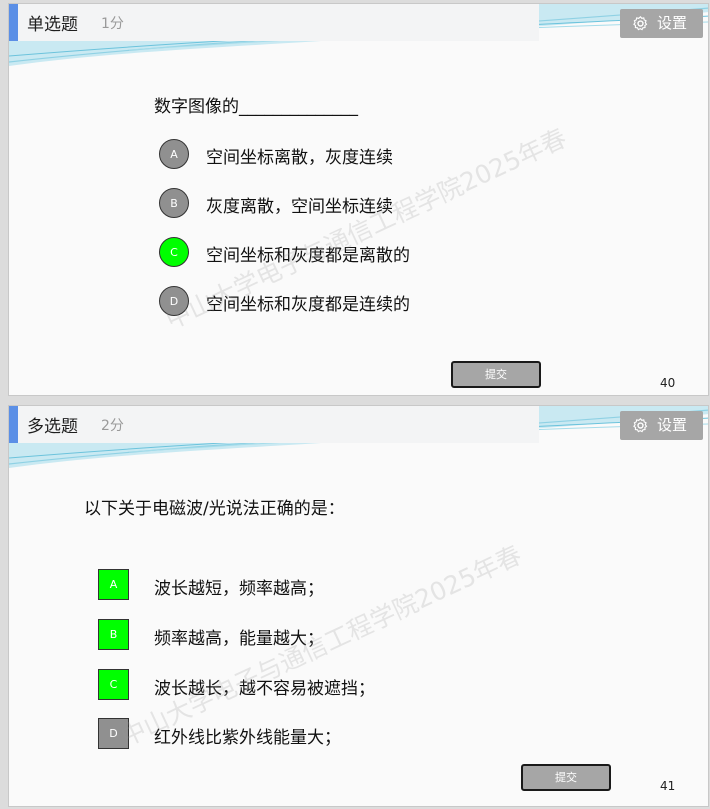 This screenshot has width=710, height=809. I want to click on page-number: 40, so click(668, 383).